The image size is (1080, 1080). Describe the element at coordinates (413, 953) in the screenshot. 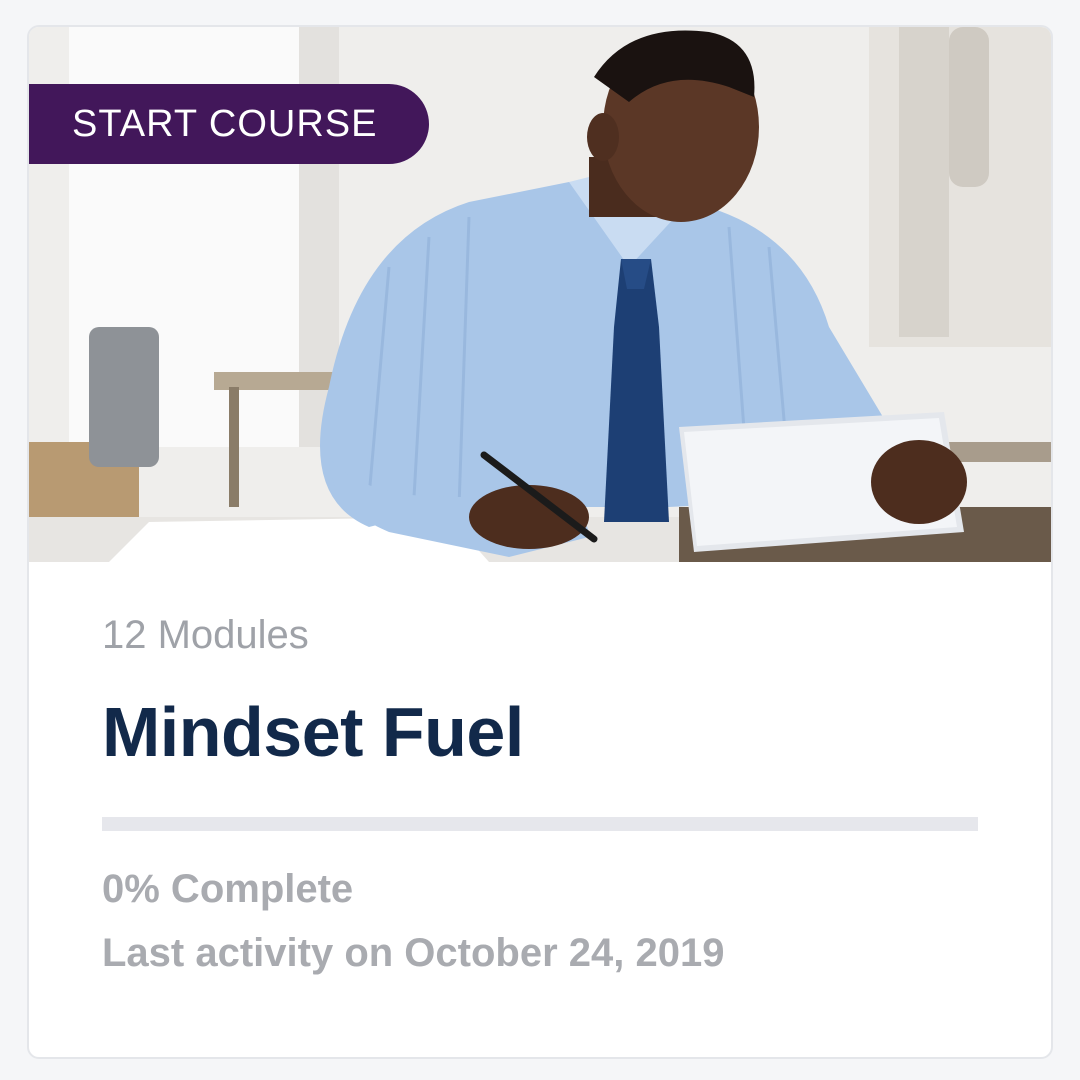

I see `last-activity-text: Last activity on October 24, 2019` at that location.